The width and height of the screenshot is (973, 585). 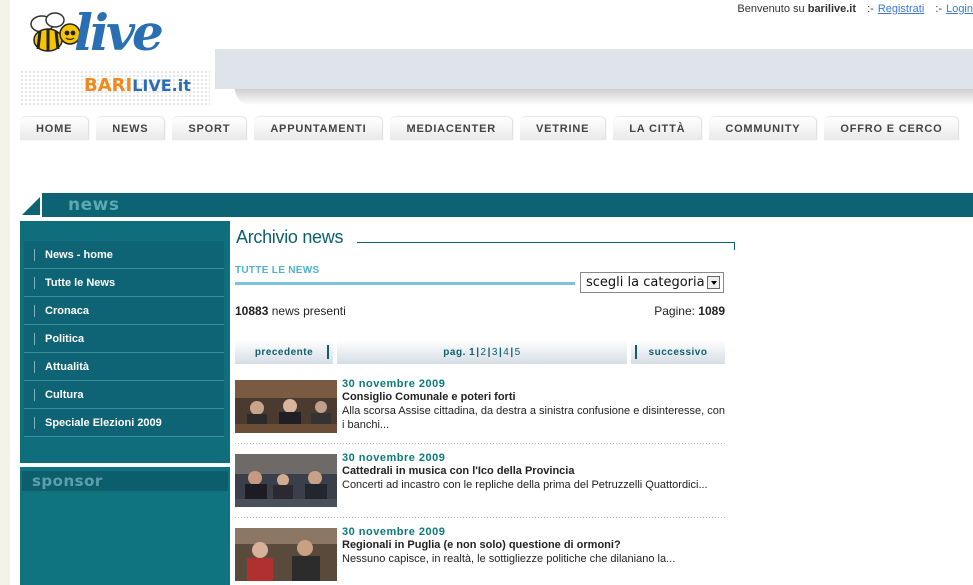 I want to click on sidebar-item-label: Speciale Elezioni 2009, so click(x=103, y=422).